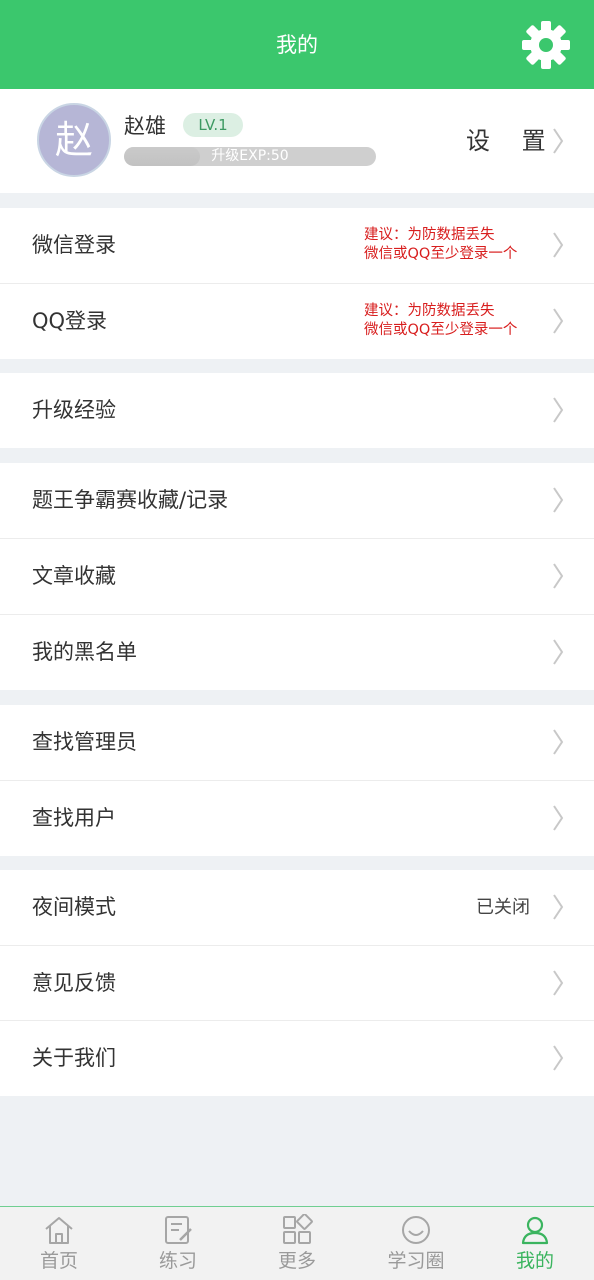  Describe the element at coordinates (213, 125) in the screenshot. I see `level-badge: LV.1` at that location.